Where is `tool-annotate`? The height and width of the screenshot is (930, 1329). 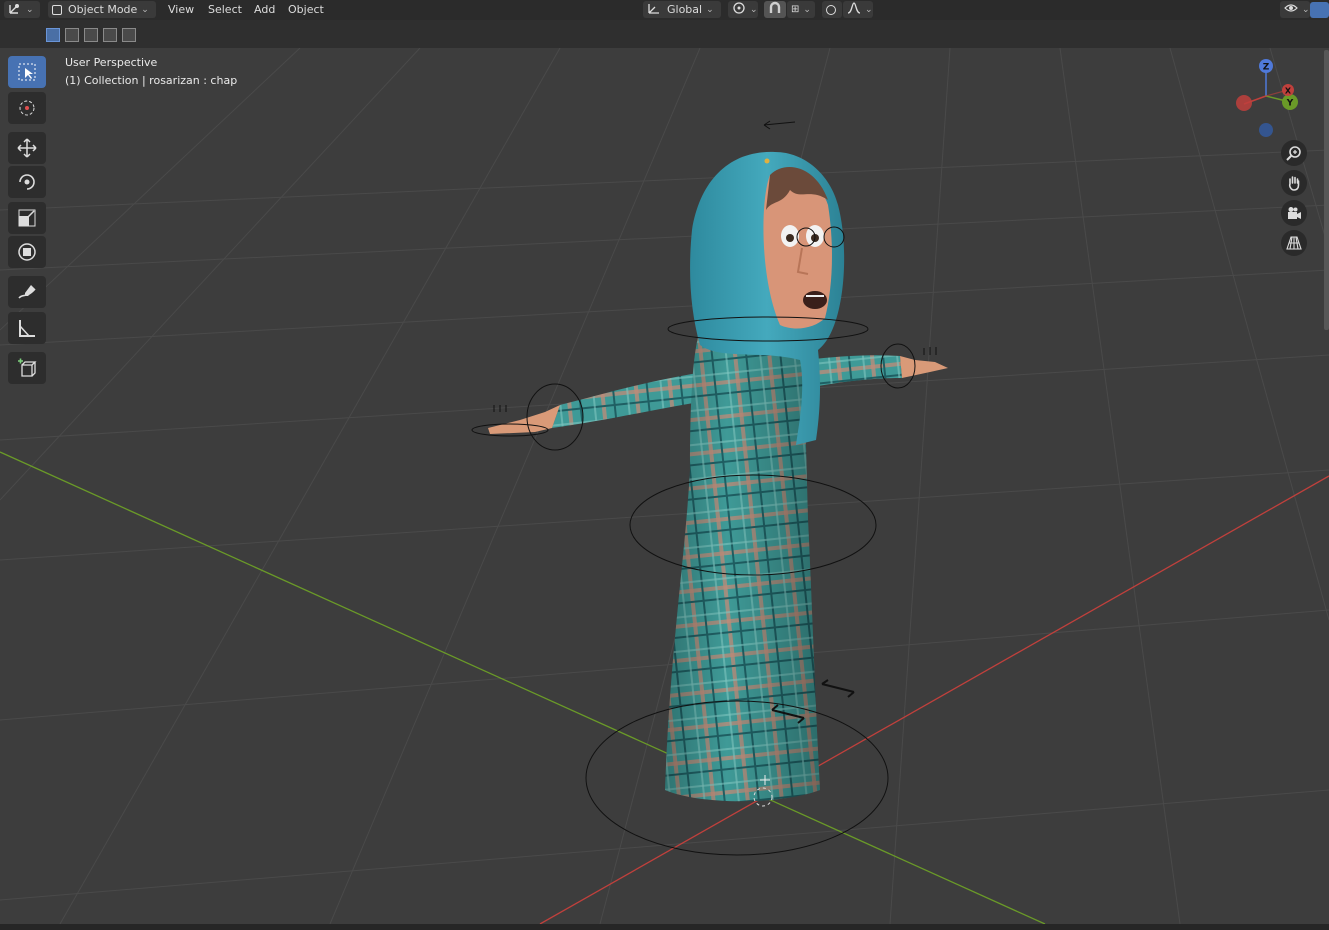 tool-annotate is located at coordinates (27, 292).